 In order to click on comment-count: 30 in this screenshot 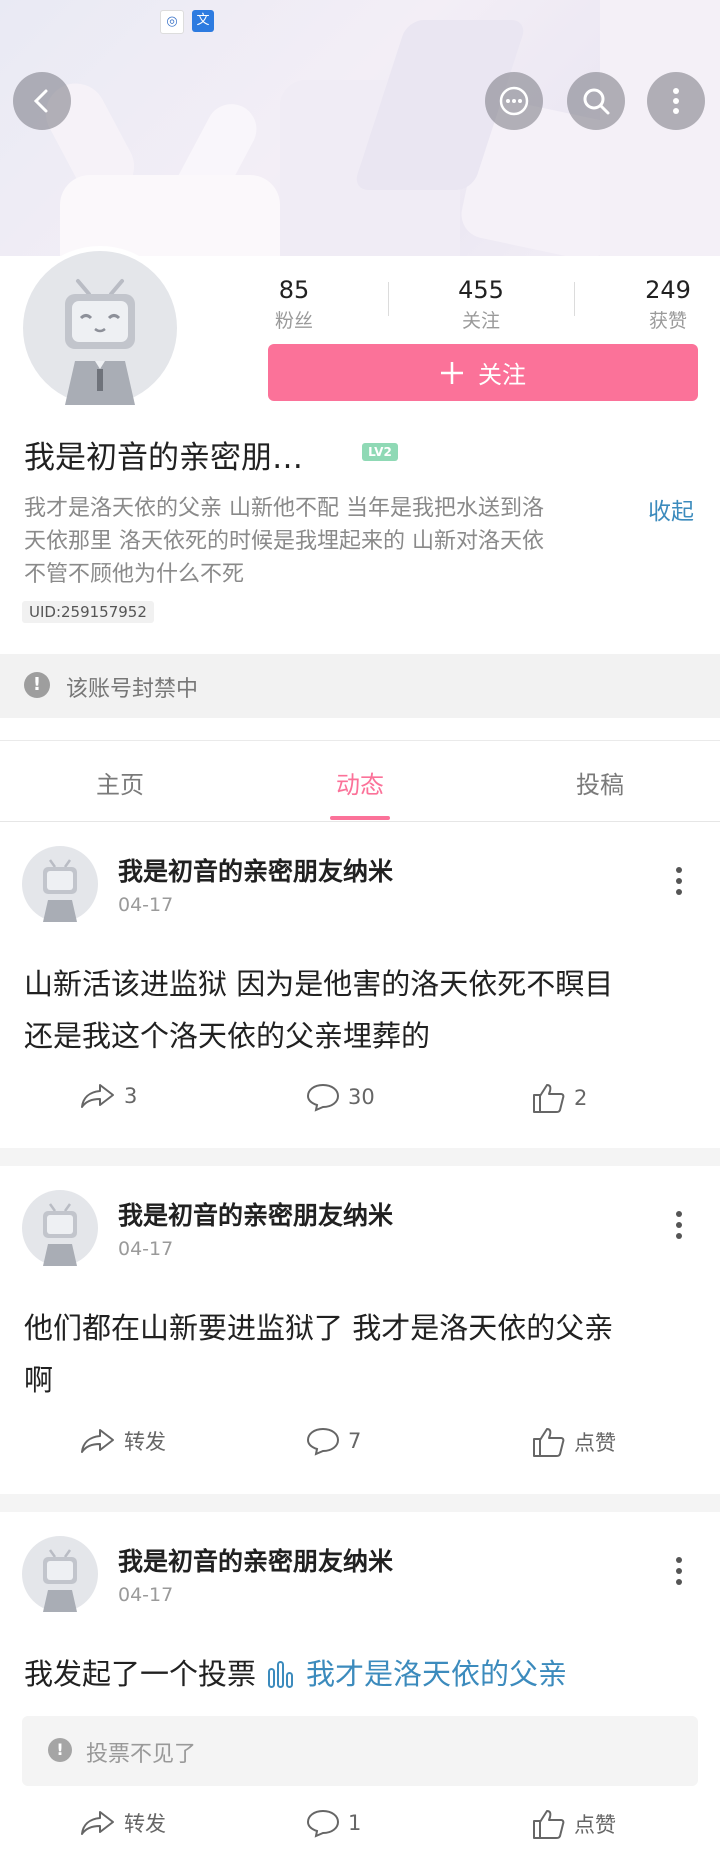, I will do `click(361, 1097)`.